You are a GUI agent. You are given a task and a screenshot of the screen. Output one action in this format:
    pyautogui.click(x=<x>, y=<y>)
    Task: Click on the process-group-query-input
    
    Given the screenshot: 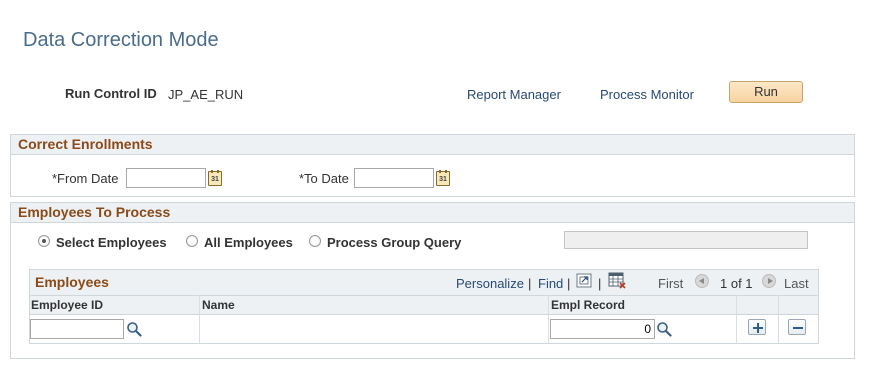 What is the action you would take?
    pyautogui.click(x=686, y=240)
    